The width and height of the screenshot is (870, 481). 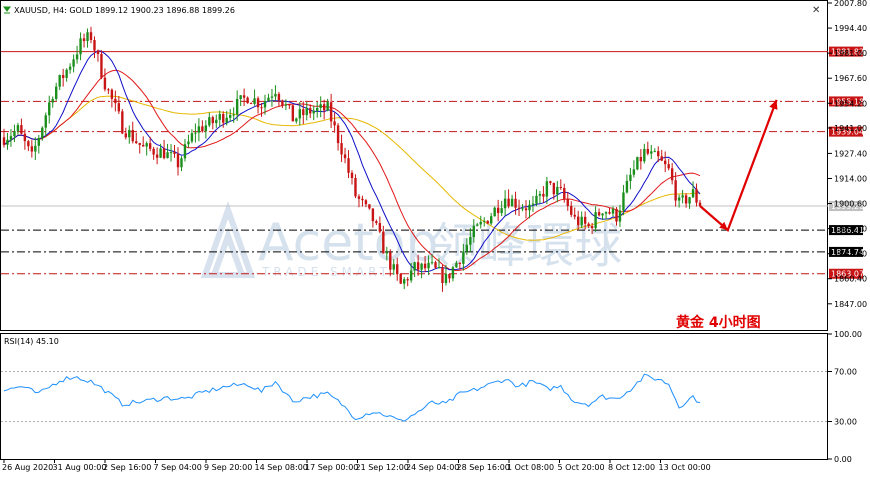 What do you see at coordinates (816, 10) in the screenshot?
I see `close-icon: ✕` at bounding box center [816, 10].